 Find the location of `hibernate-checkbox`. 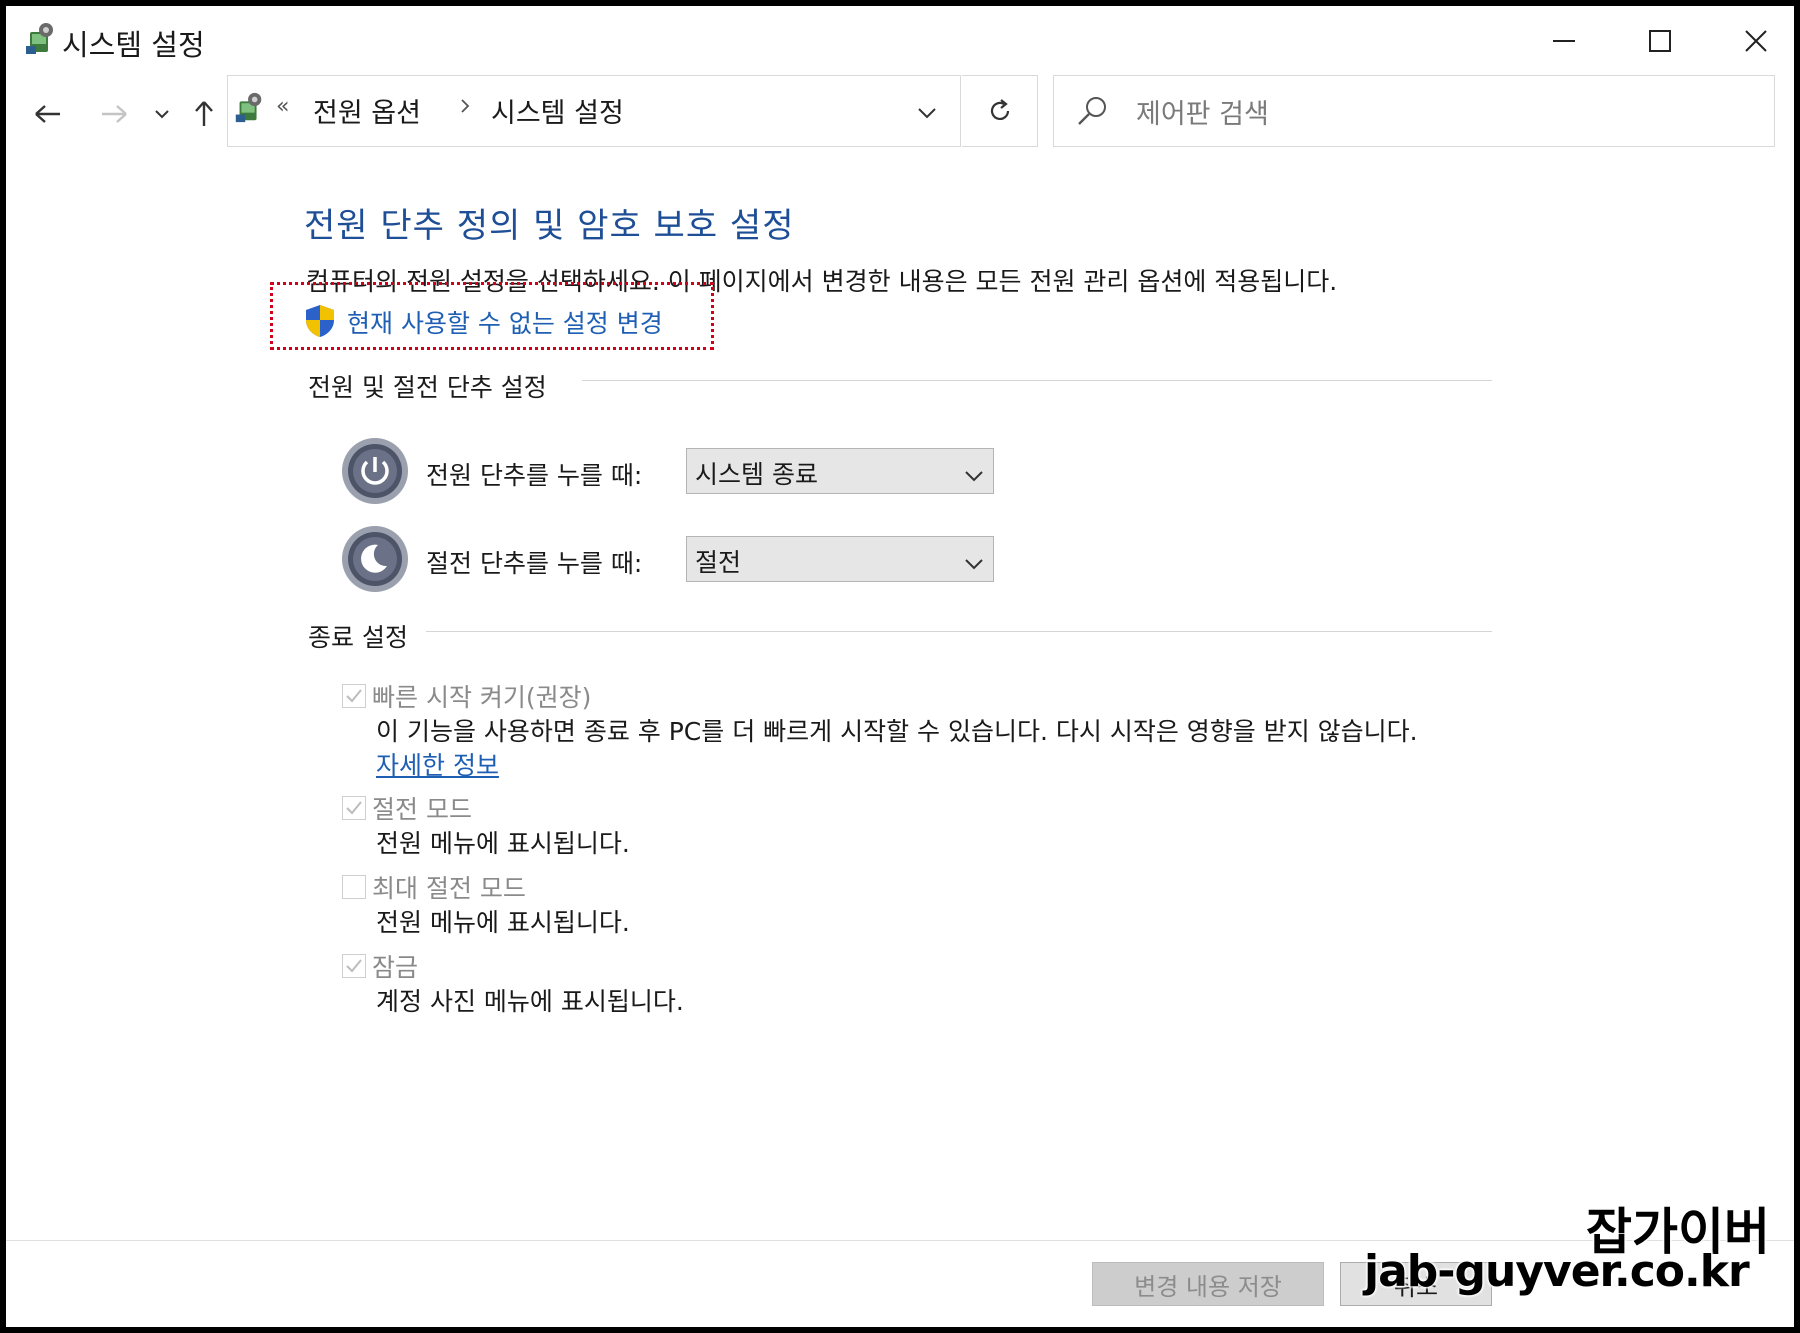

hibernate-checkbox is located at coordinates (354, 887).